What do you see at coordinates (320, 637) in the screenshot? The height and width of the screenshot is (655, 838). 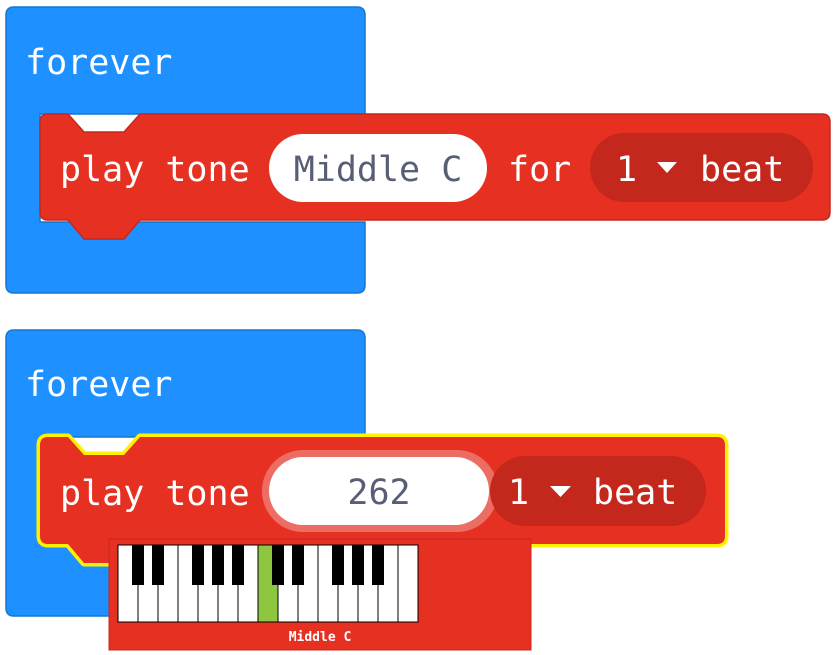 I see `selected-note-label: Middle C` at bounding box center [320, 637].